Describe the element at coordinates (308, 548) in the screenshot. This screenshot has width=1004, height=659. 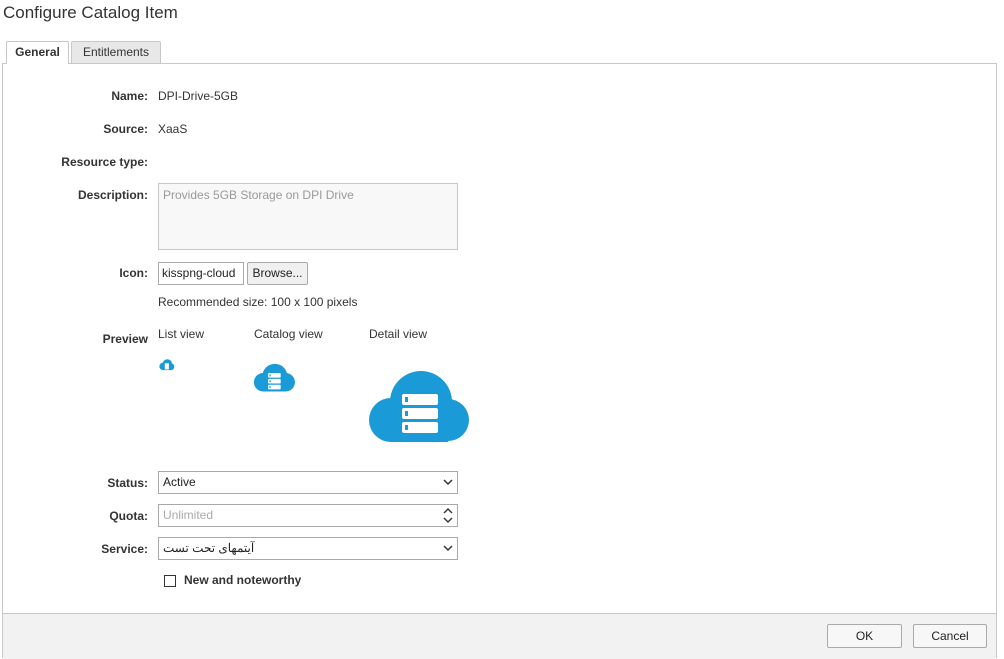
I see `service-select: آیتمهای تحت تست` at that location.